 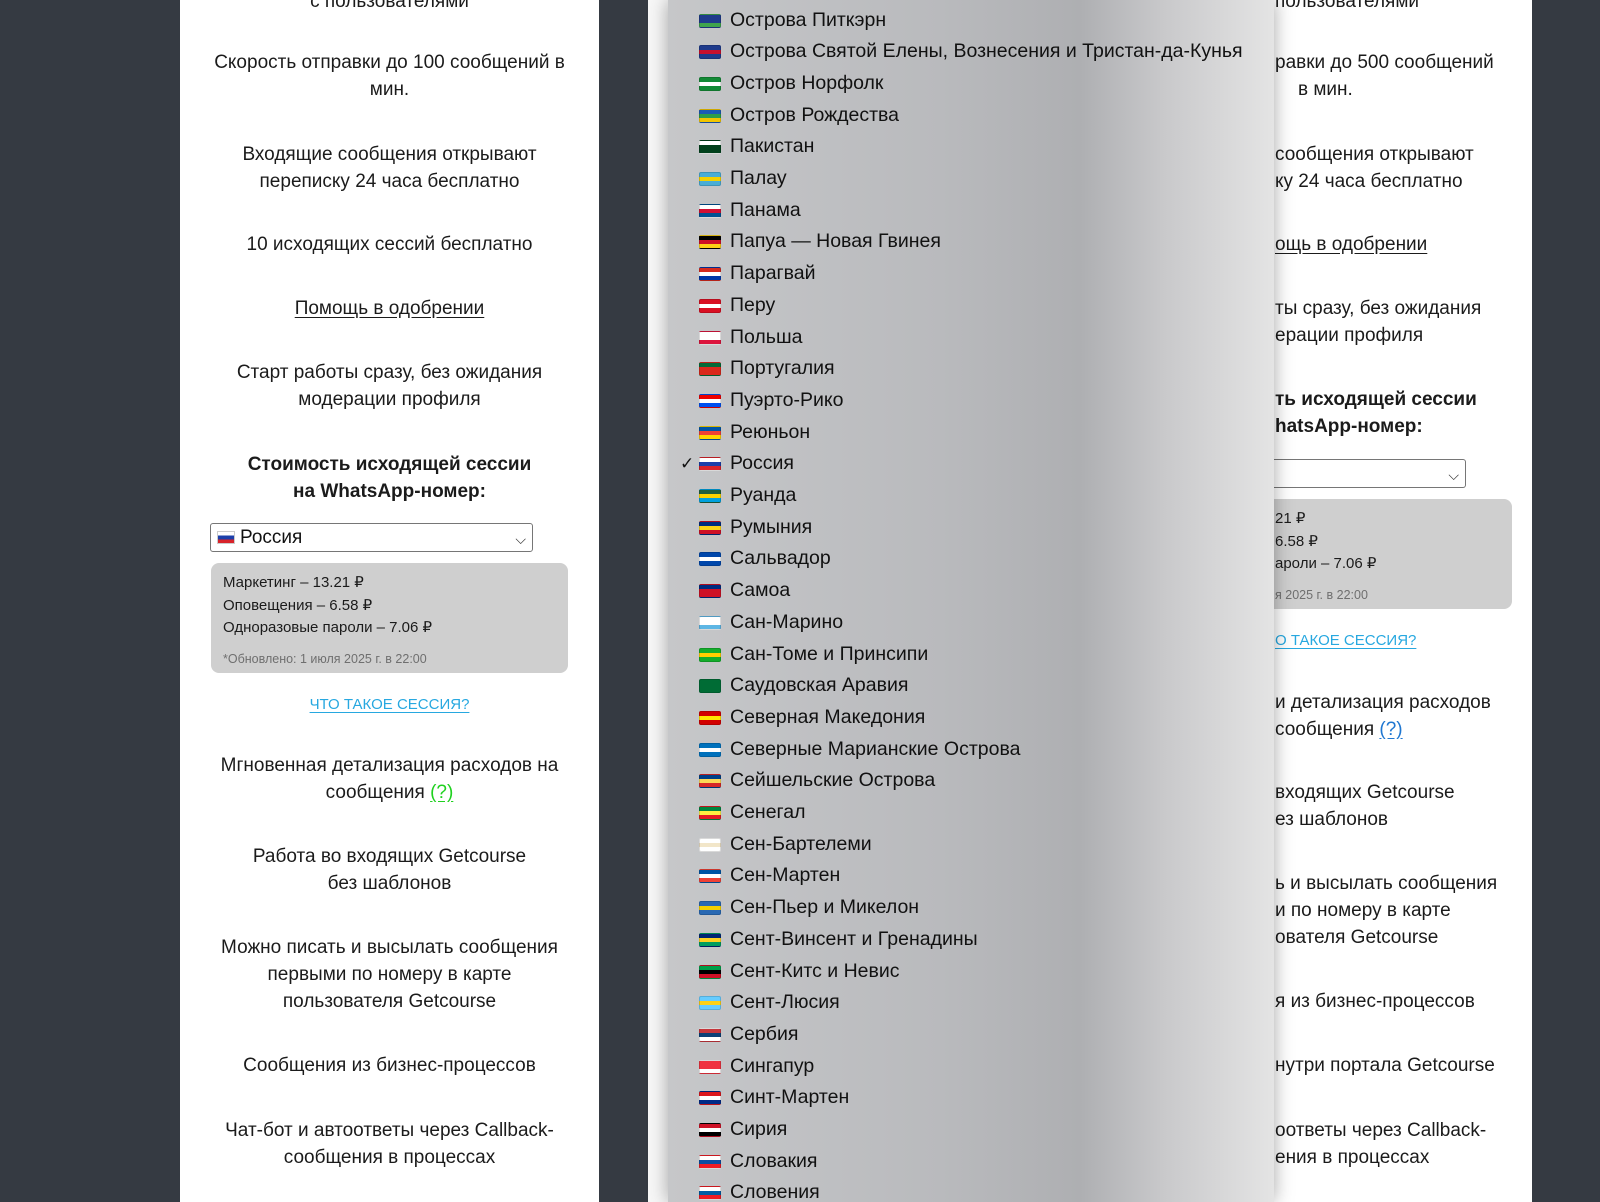 What do you see at coordinates (1370, 473) in the screenshot?
I see `r-country-select: ⌵` at bounding box center [1370, 473].